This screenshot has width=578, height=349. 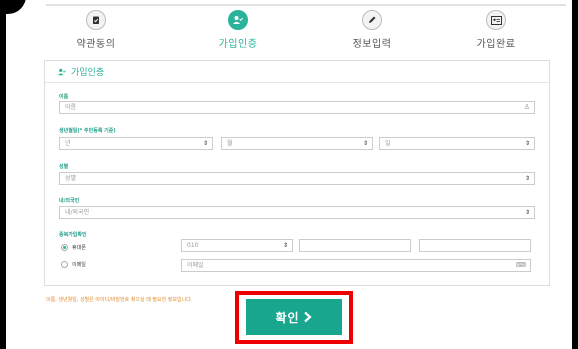 I want to click on radio-unselected-icon, so click(x=64, y=264).